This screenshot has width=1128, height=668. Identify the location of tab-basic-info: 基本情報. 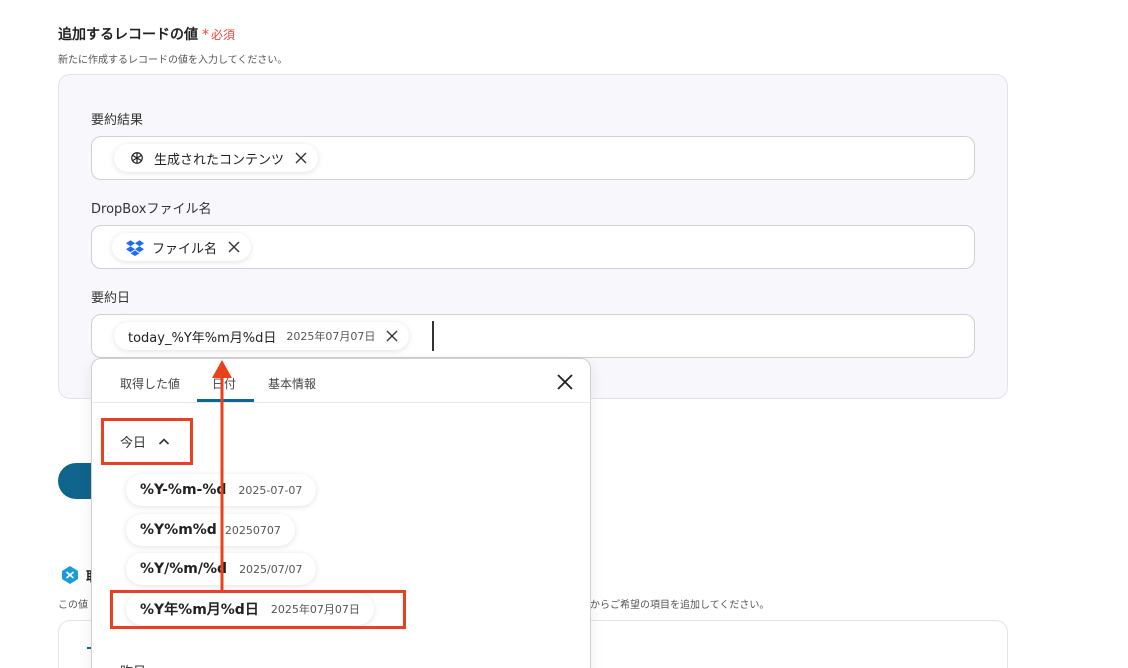
(292, 383).